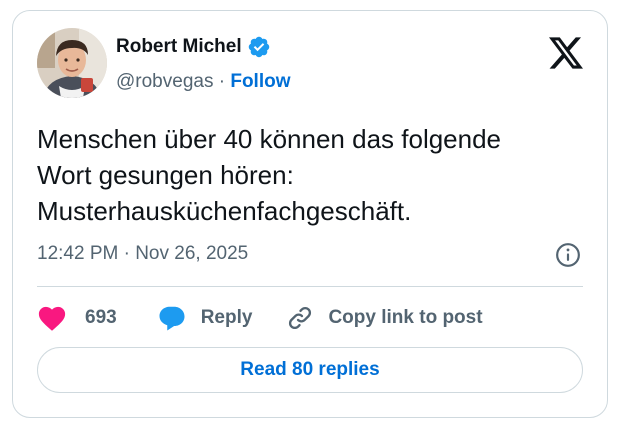  Describe the element at coordinates (405, 317) in the screenshot. I see `copy-link-label: Copy link to post` at that location.